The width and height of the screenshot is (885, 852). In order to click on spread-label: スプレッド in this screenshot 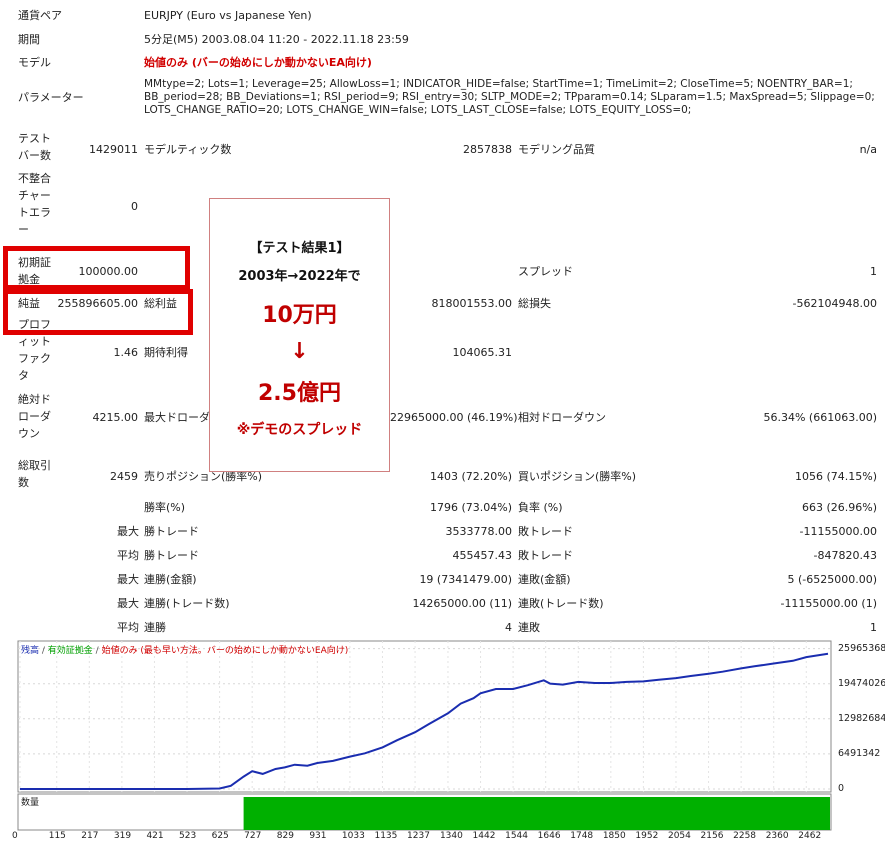, I will do `click(545, 271)`.